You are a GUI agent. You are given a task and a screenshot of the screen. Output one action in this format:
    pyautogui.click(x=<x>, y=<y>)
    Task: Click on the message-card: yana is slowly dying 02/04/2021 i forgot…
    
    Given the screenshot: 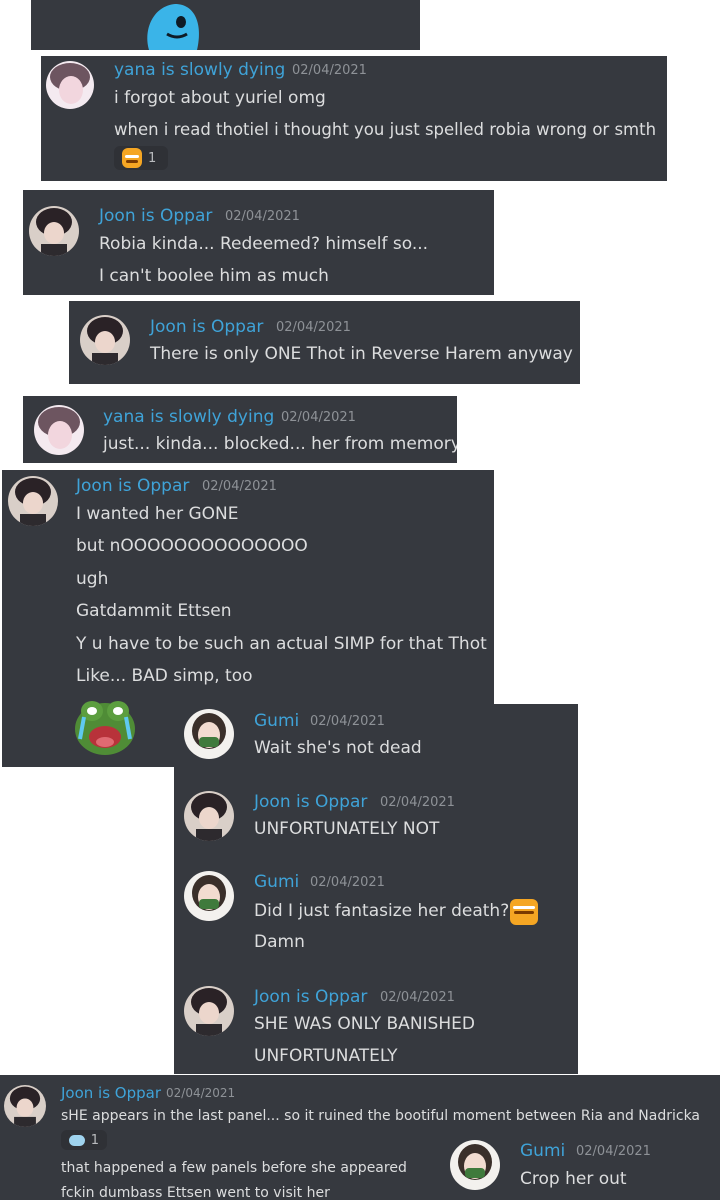 What is the action you would take?
    pyautogui.click(x=354, y=118)
    